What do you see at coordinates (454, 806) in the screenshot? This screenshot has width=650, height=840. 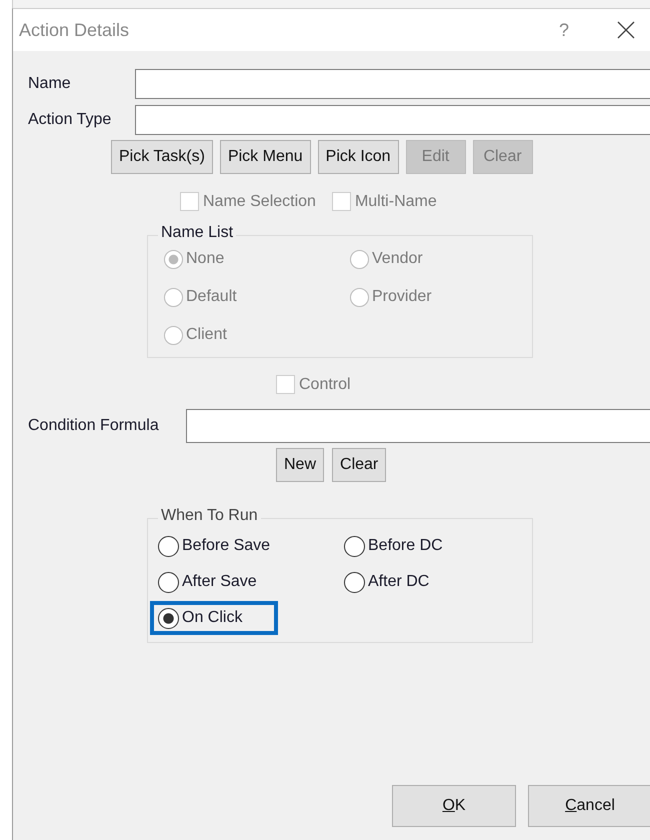 I see `dialog-button: OK` at bounding box center [454, 806].